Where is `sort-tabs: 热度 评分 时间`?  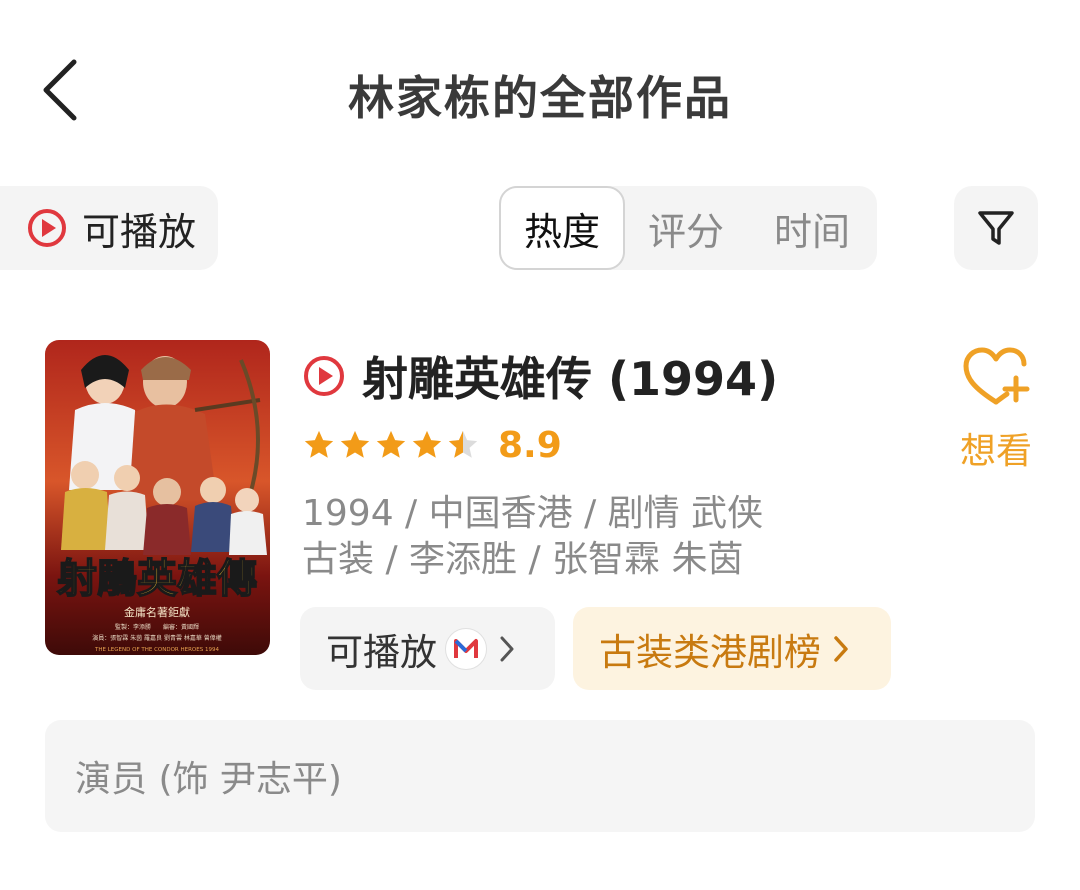
sort-tabs: 热度 评分 时间 is located at coordinates (688, 228).